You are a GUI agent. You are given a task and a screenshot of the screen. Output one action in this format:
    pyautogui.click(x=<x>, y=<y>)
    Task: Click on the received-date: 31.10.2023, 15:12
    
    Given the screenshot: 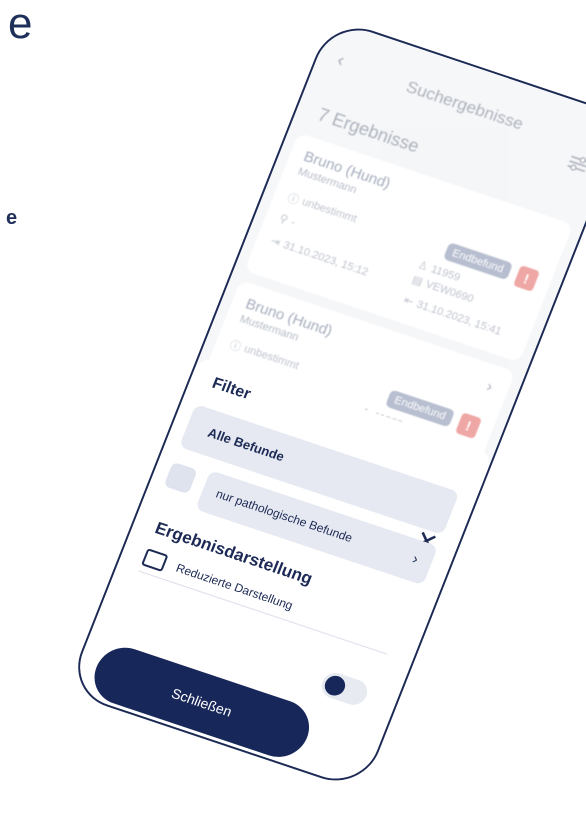 What is the action you would take?
    pyautogui.click(x=326, y=258)
    